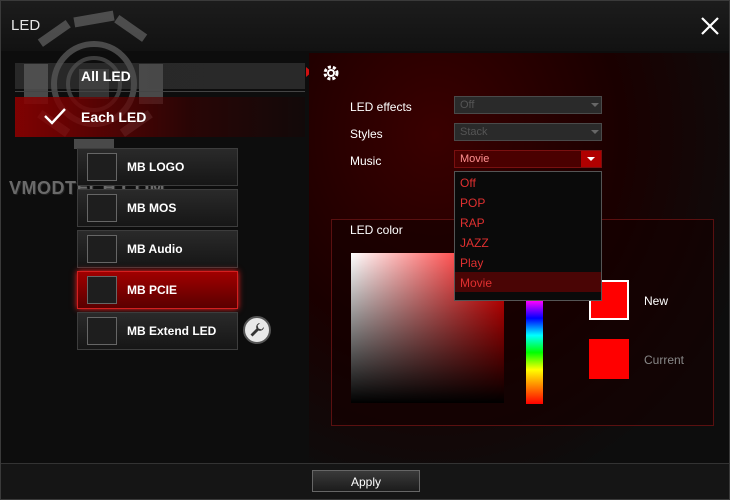  What do you see at coordinates (172, 331) in the screenshot?
I see `led-item-label: MB Extend LED` at bounding box center [172, 331].